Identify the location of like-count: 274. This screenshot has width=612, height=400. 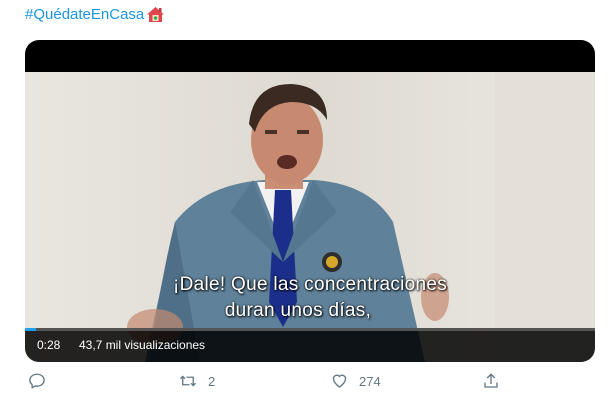
(370, 381).